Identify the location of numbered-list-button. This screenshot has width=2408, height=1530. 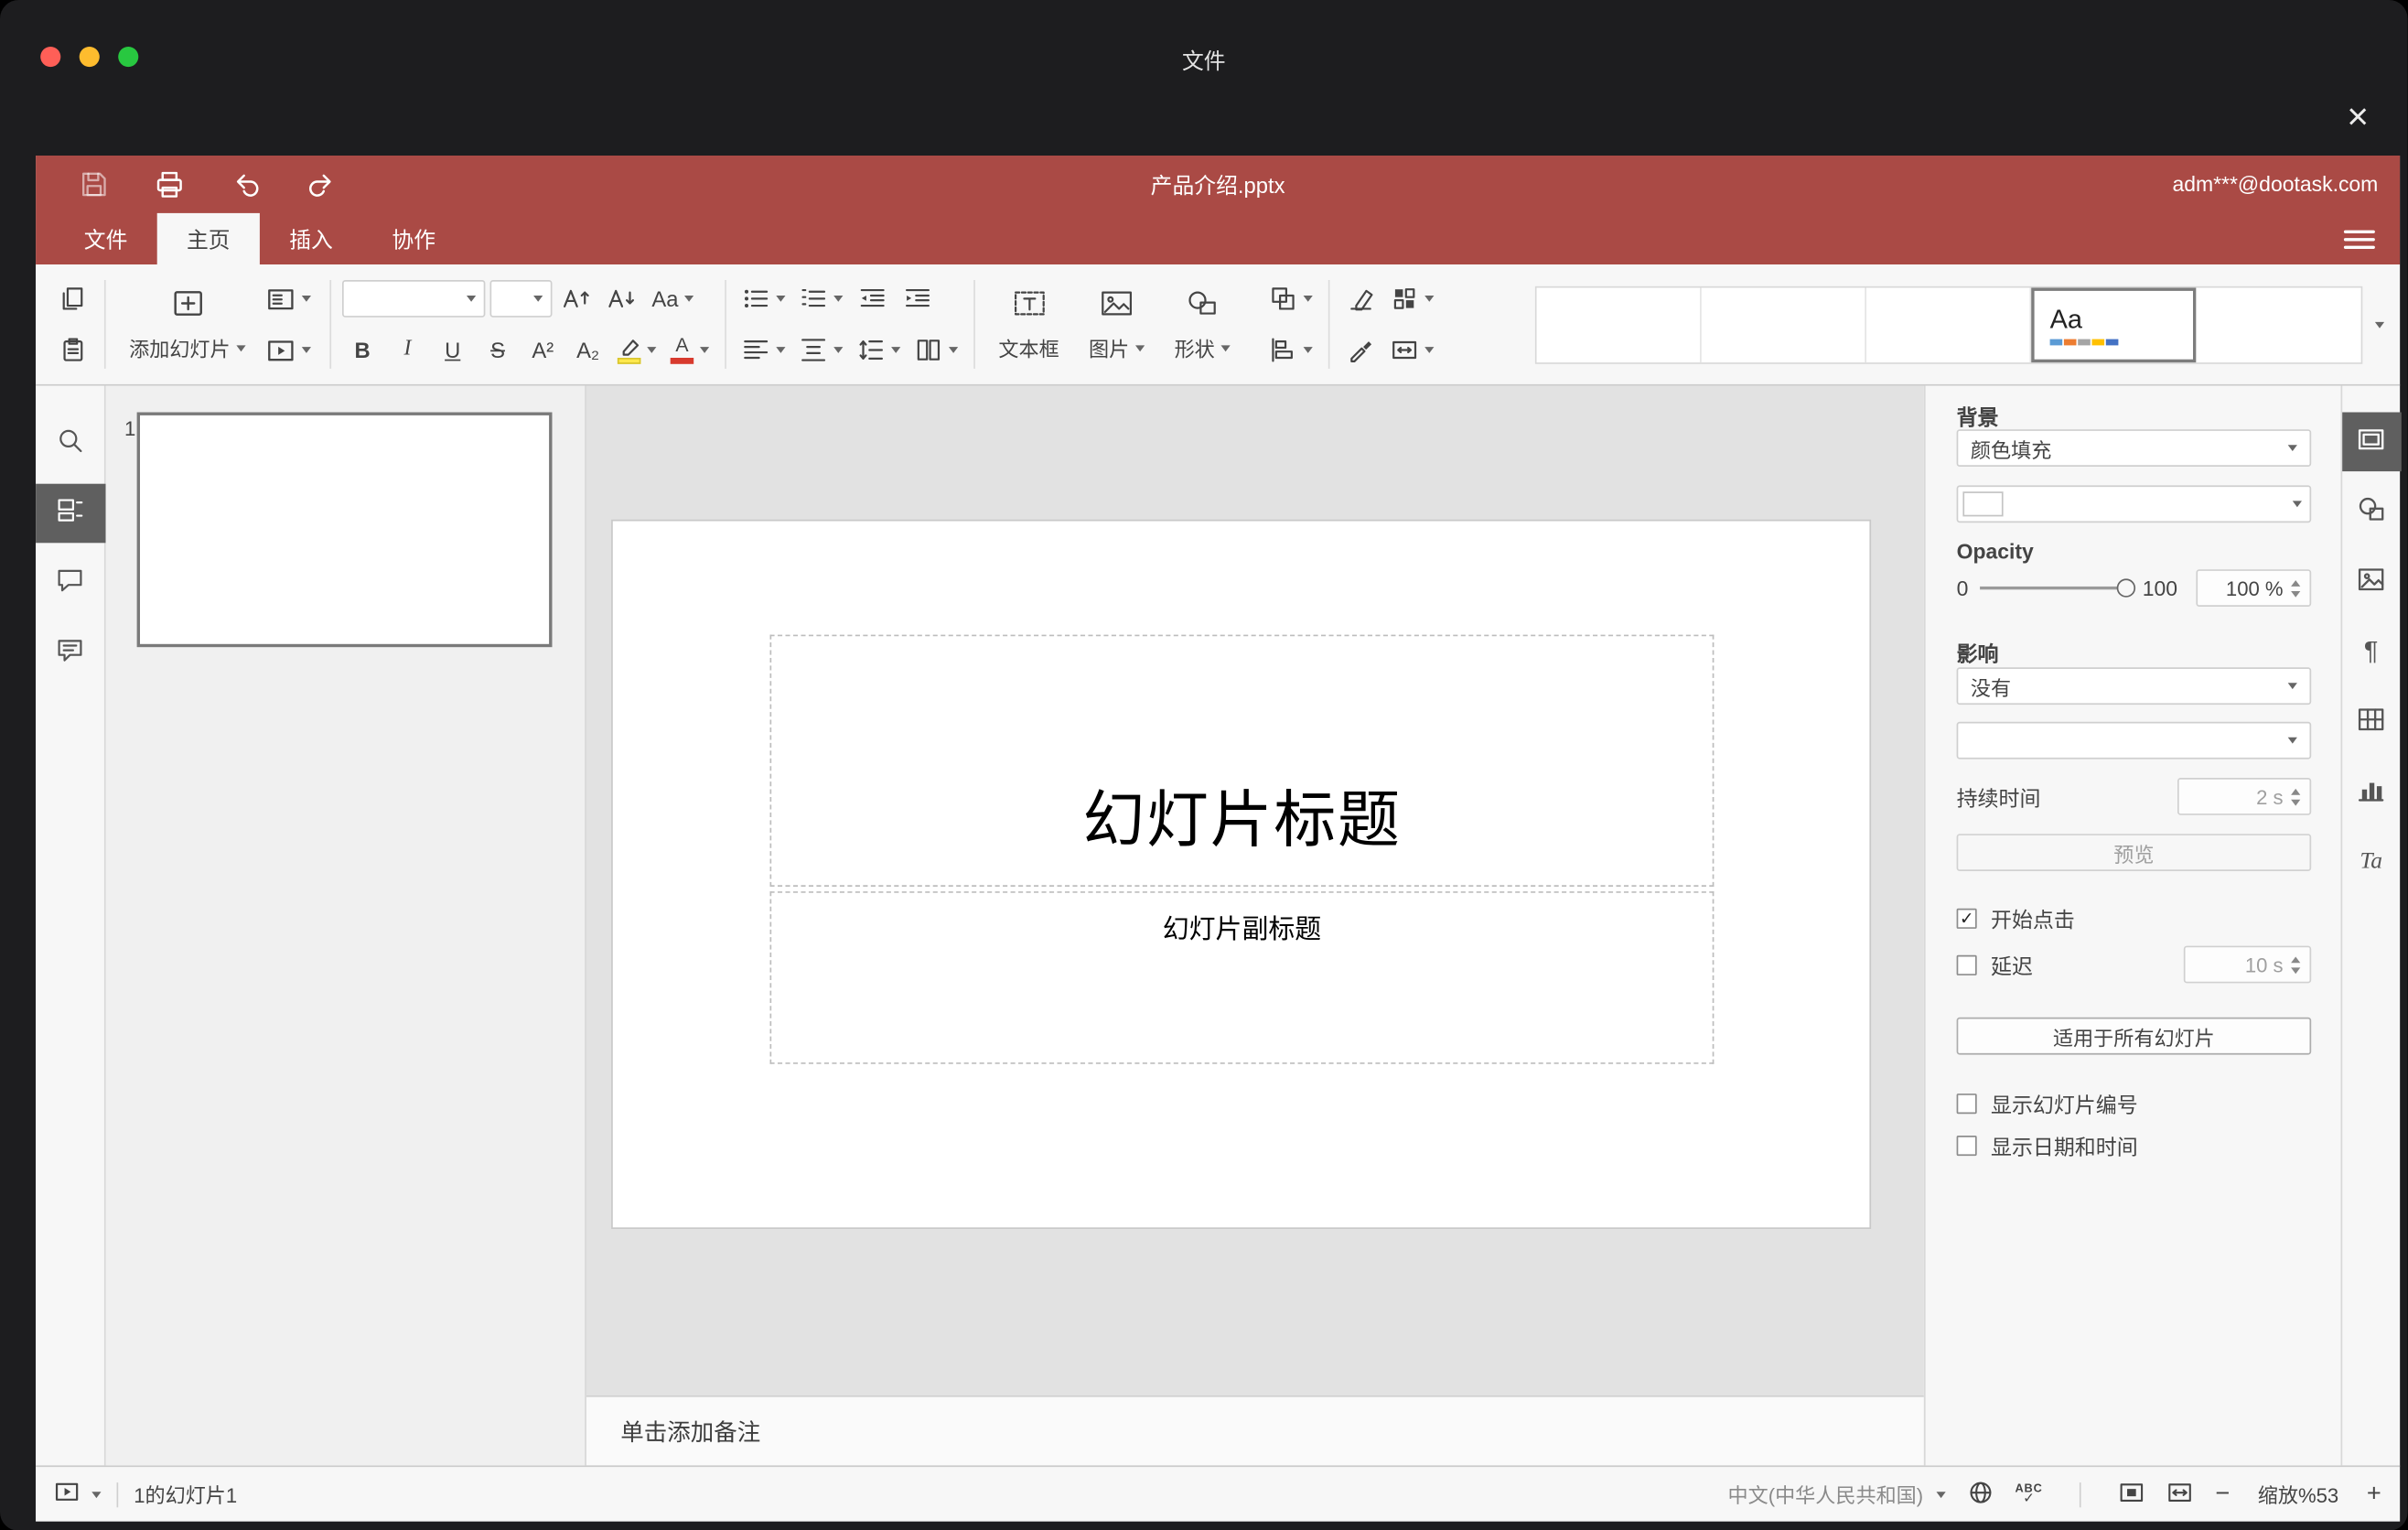
(821, 298).